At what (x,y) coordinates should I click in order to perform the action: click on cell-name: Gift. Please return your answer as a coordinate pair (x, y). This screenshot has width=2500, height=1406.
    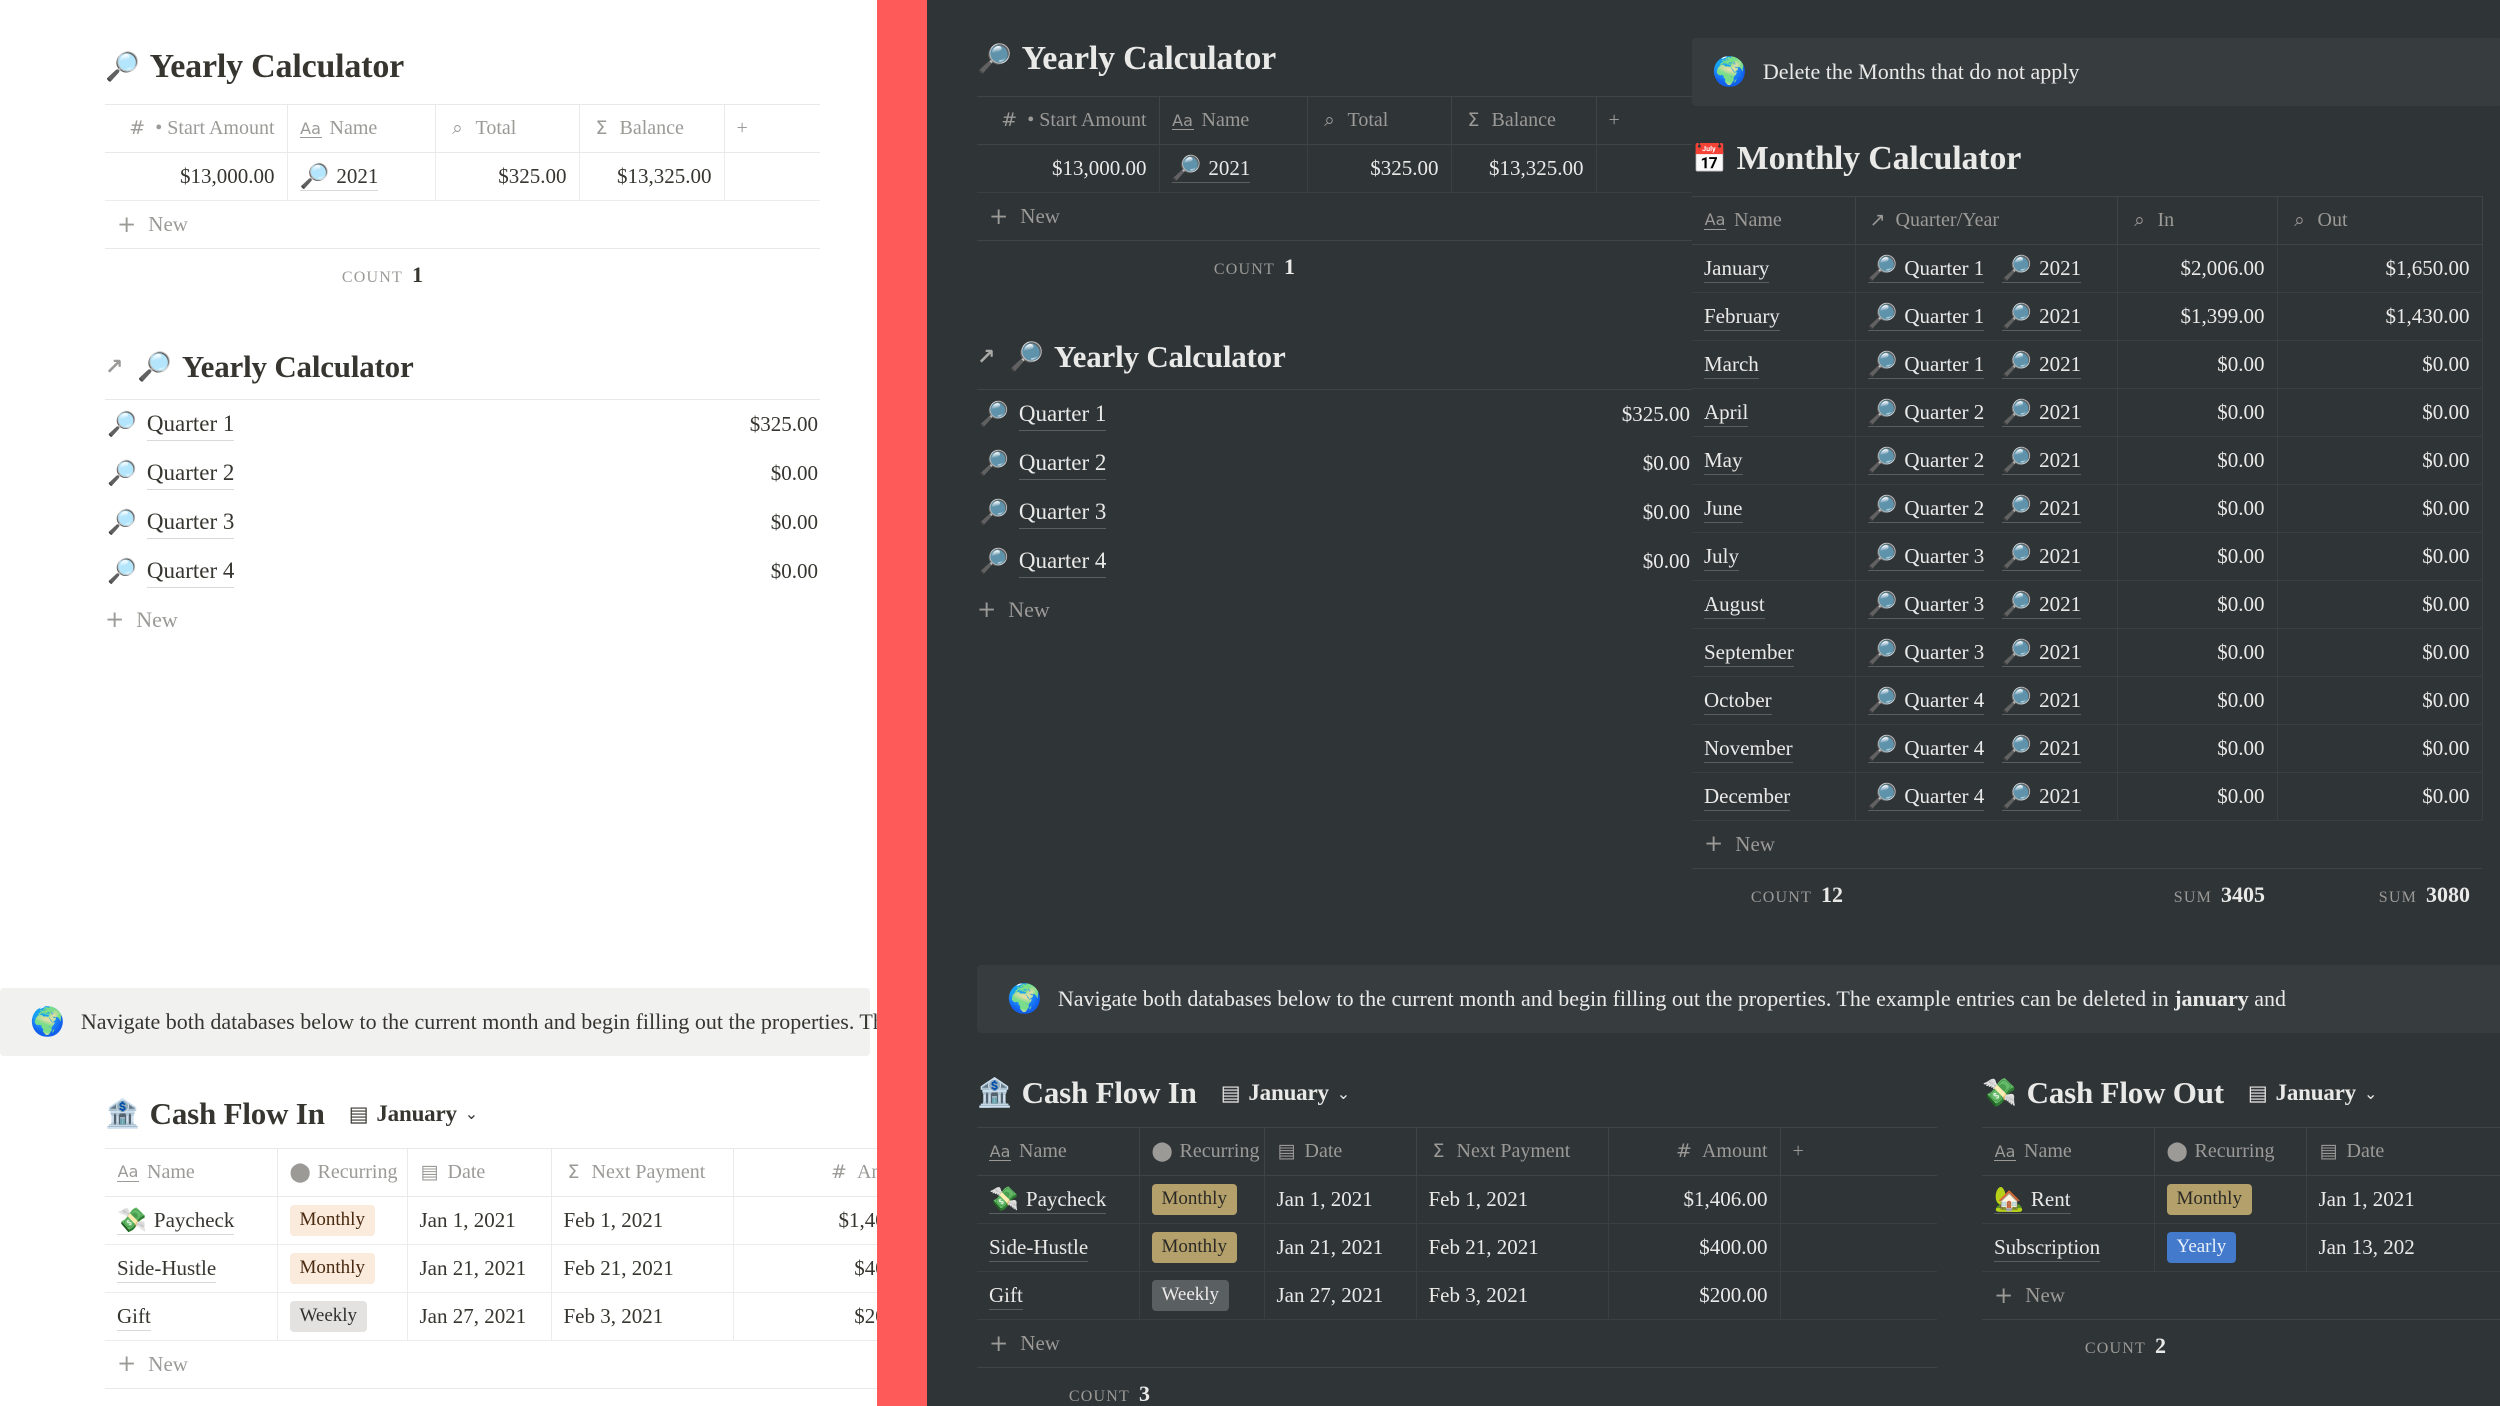
    Looking at the image, I should click on (1058, 1295).